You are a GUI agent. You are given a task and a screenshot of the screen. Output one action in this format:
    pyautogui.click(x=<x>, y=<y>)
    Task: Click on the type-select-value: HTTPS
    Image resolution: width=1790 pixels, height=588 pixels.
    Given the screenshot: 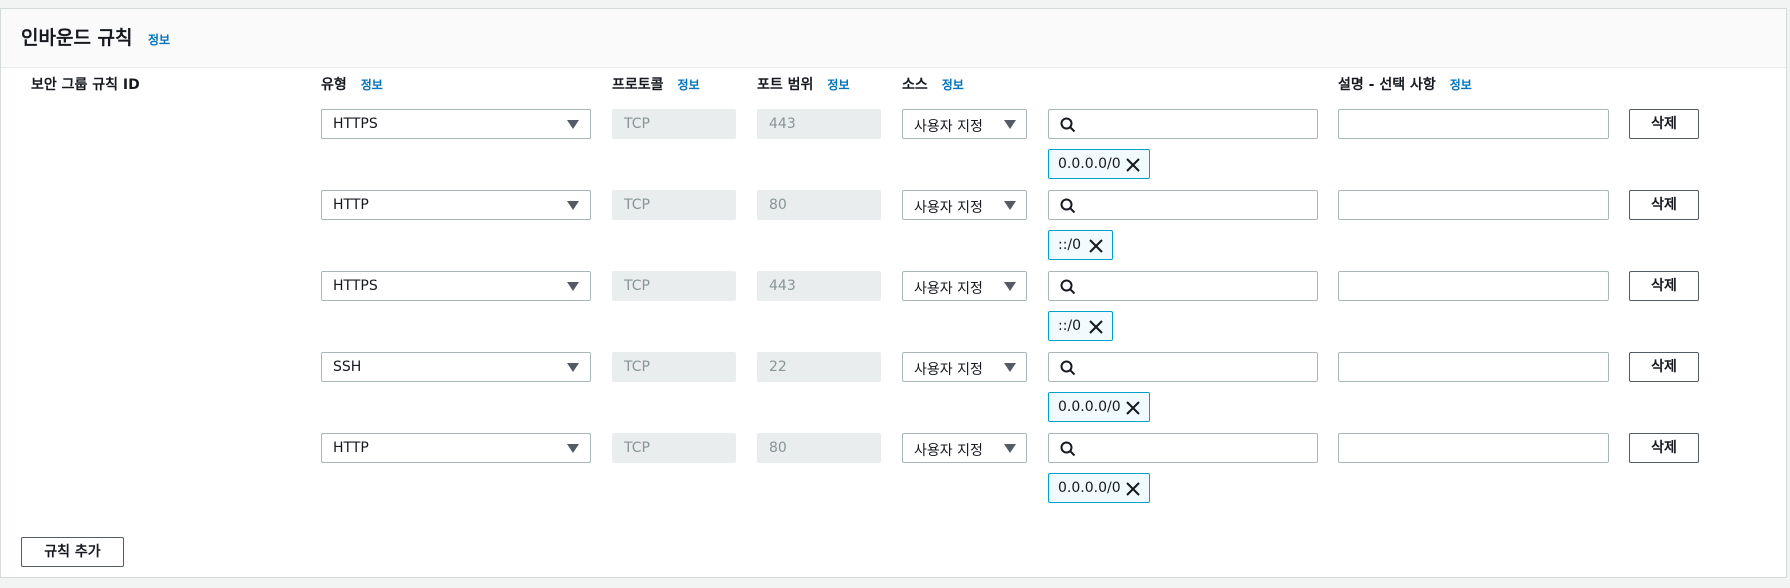 What is the action you would take?
    pyautogui.click(x=355, y=124)
    